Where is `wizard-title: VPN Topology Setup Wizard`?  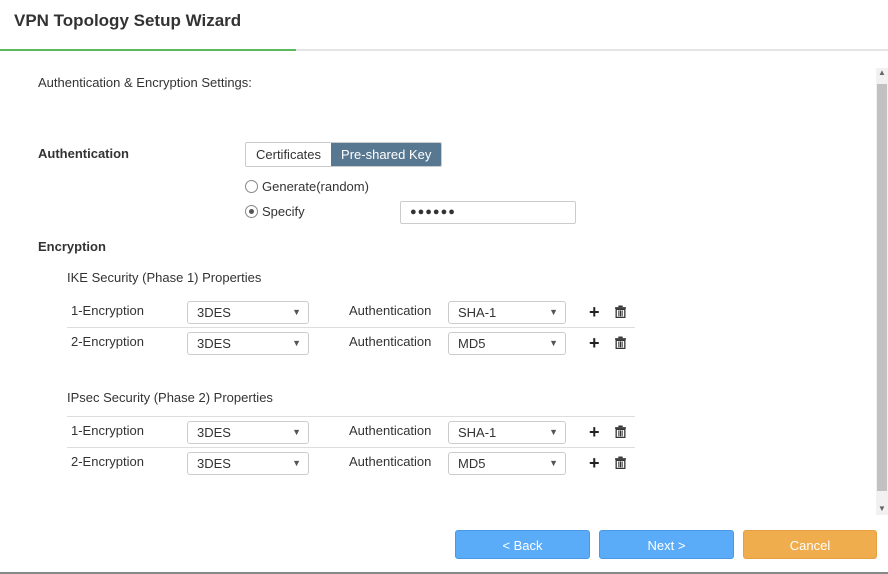
wizard-title: VPN Topology Setup Wizard is located at coordinates (128, 20).